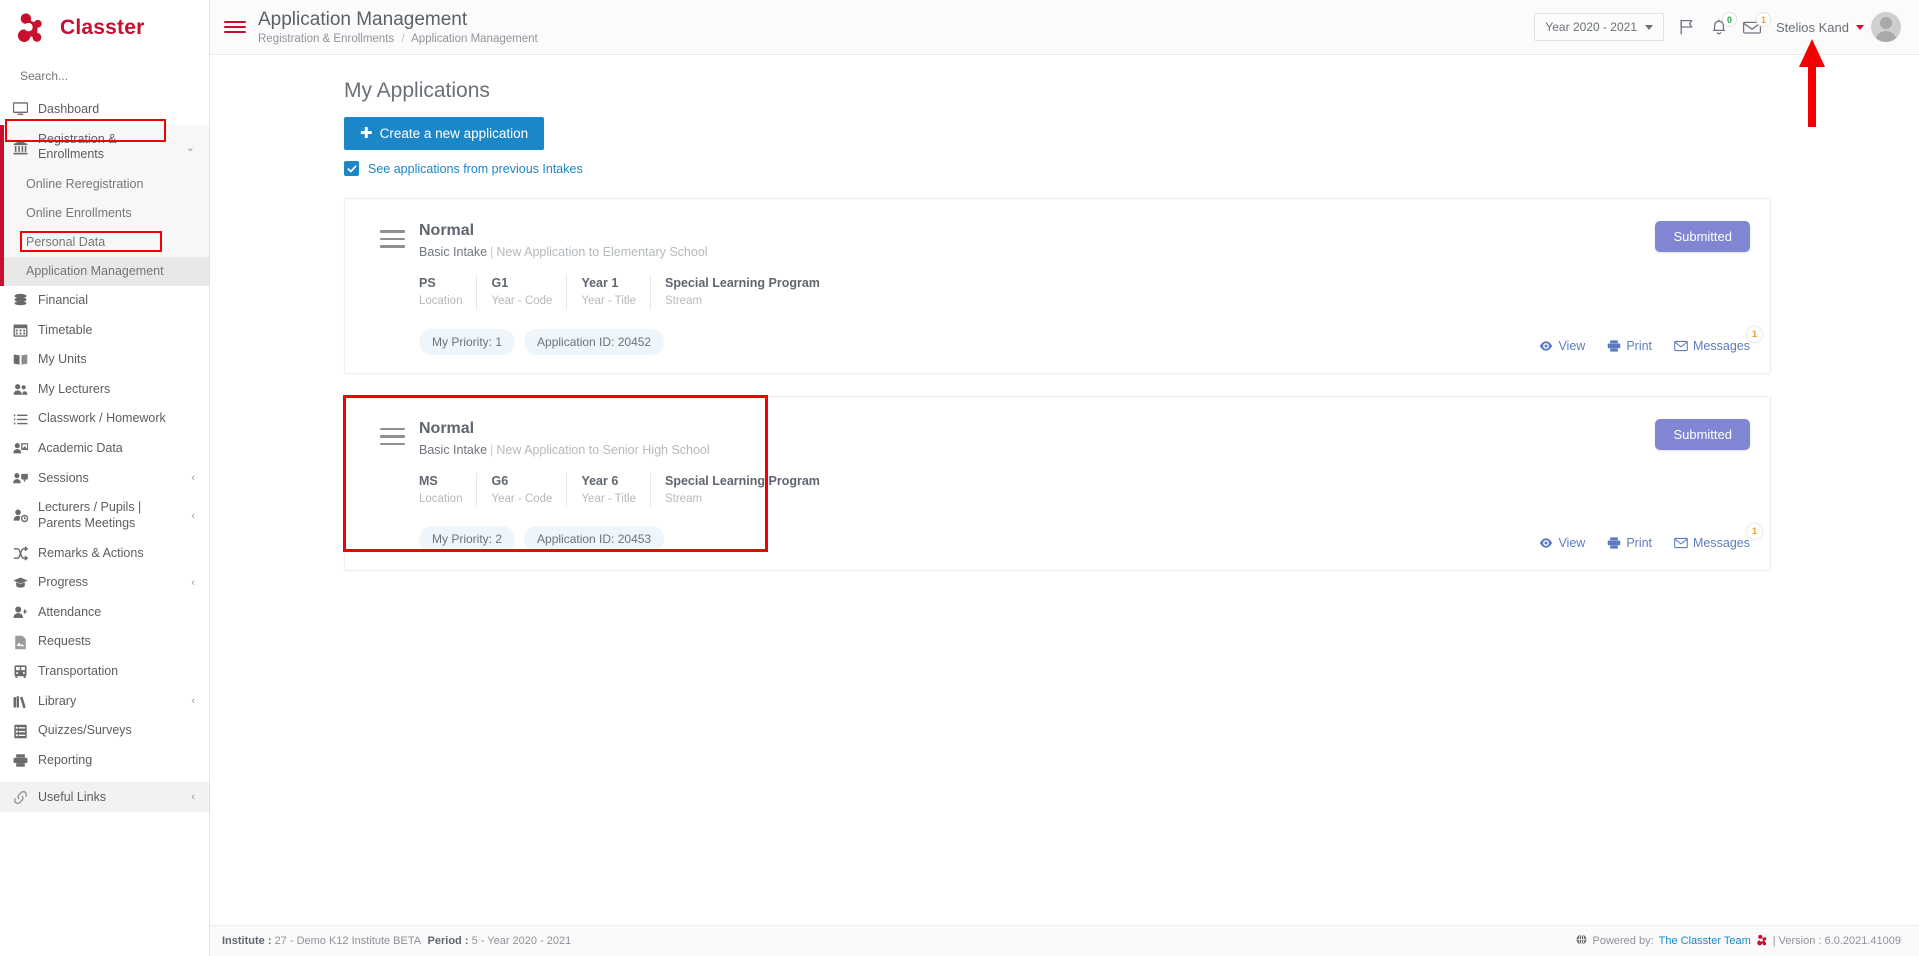 The image size is (1919, 956). What do you see at coordinates (104, 672) in the screenshot?
I see `sidebar-item-transportation: Transportation` at bounding box center [104, 672].